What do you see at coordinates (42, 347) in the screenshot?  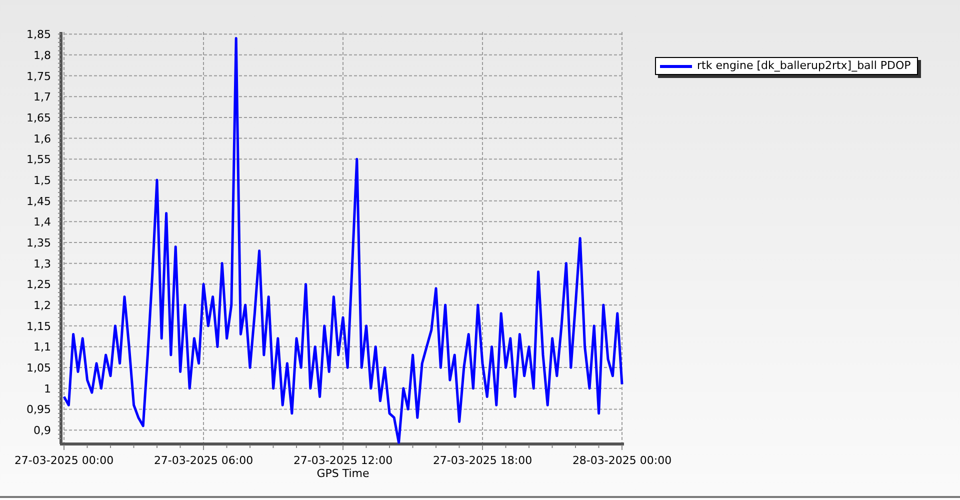 I see `y-tick-label: 1,1` at bounding box center [42, 347].